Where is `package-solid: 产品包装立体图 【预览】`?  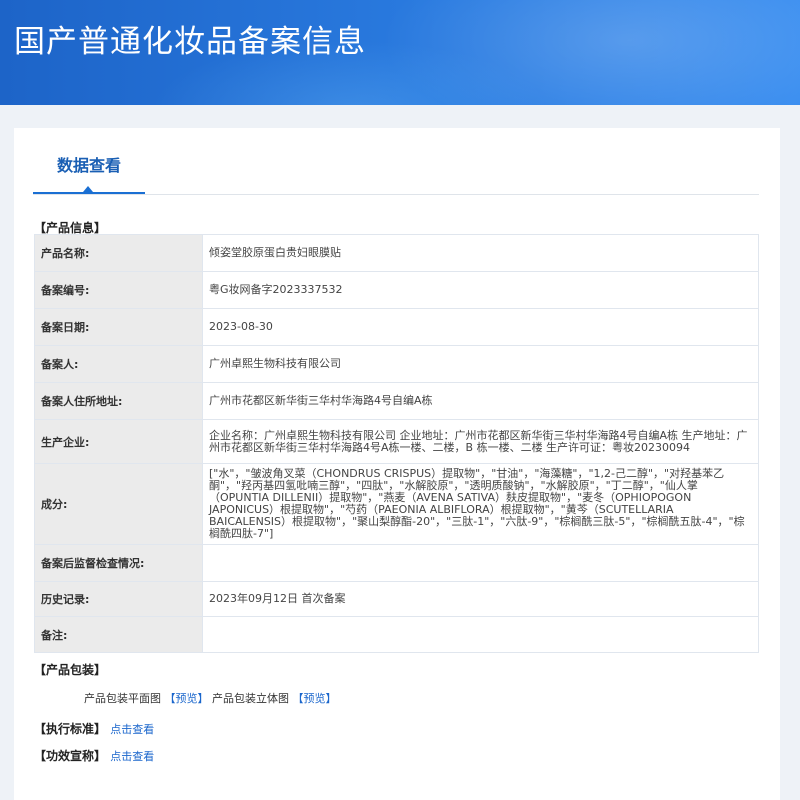 package-solid: 产品包装立体图 【预览】 is located at coordinates (274, 698).